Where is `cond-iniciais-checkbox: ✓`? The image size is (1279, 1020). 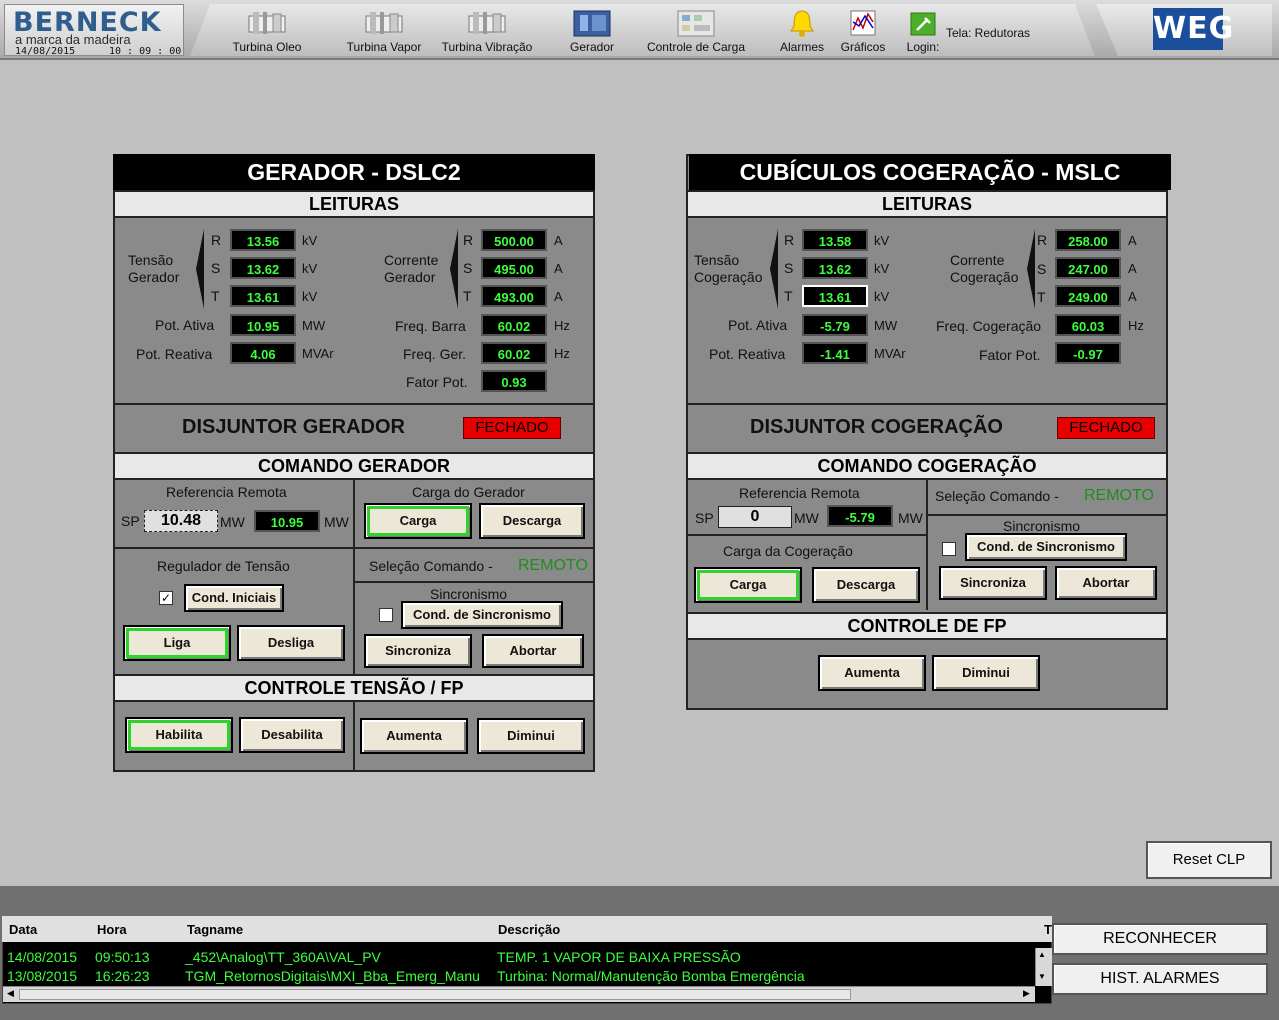
cond-iniciais-checkbox: ✓ is located at coordinates (166, 598).